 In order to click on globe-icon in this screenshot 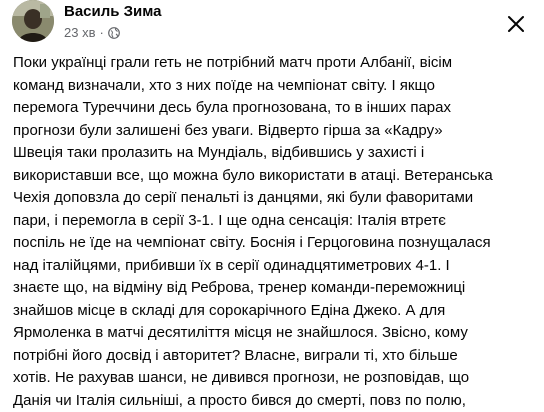, I will do `click(114, 33)`.